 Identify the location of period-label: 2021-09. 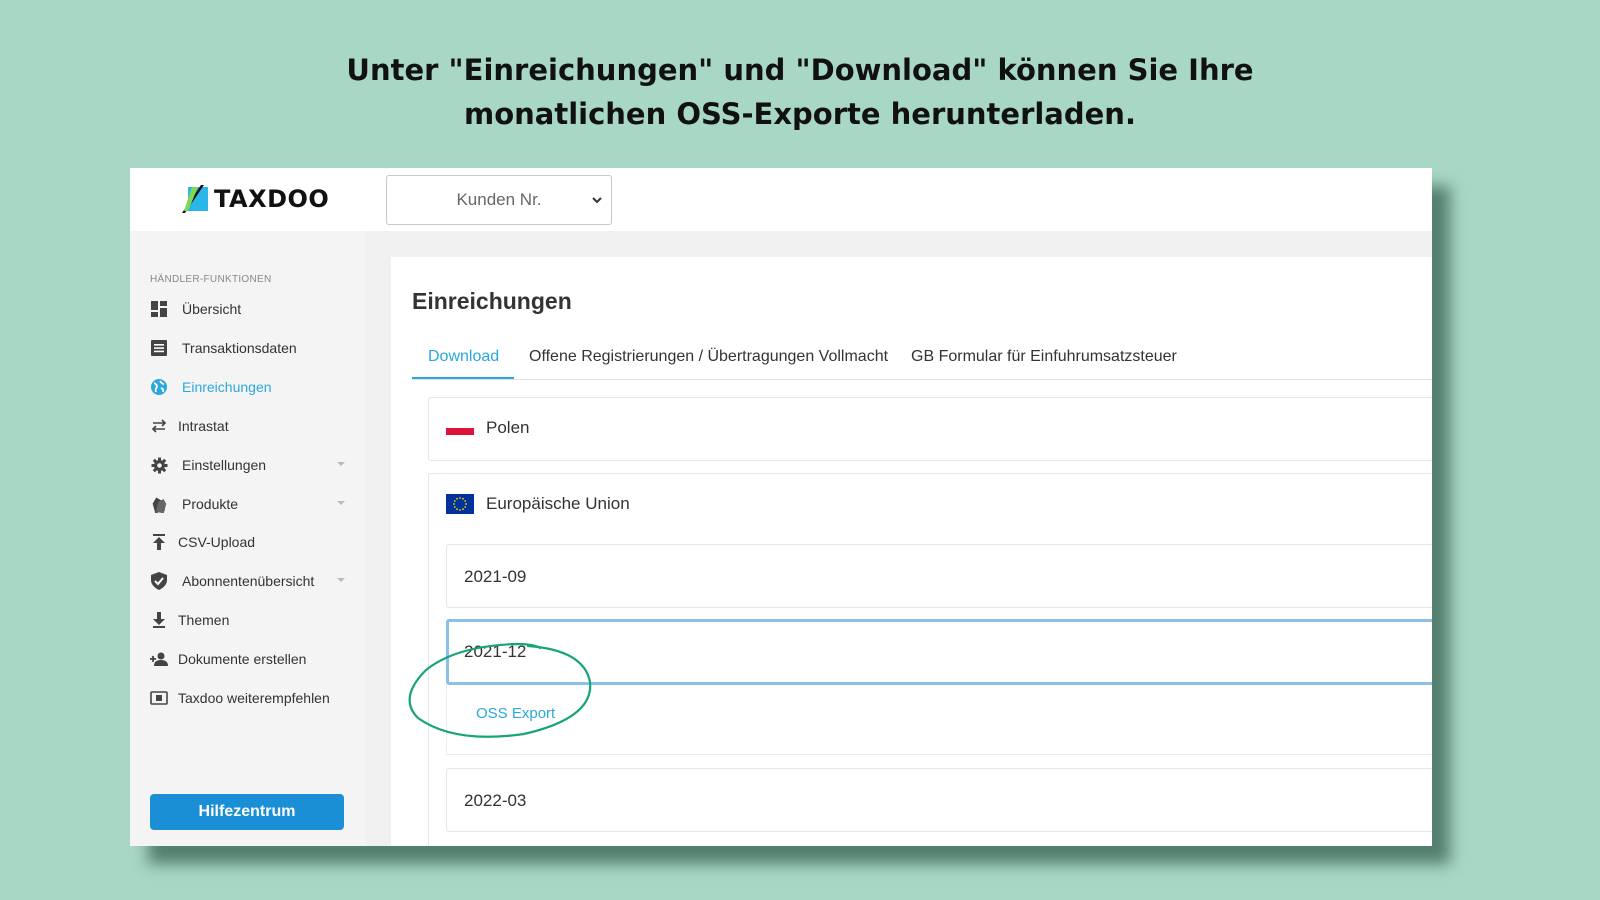
(495, 576).